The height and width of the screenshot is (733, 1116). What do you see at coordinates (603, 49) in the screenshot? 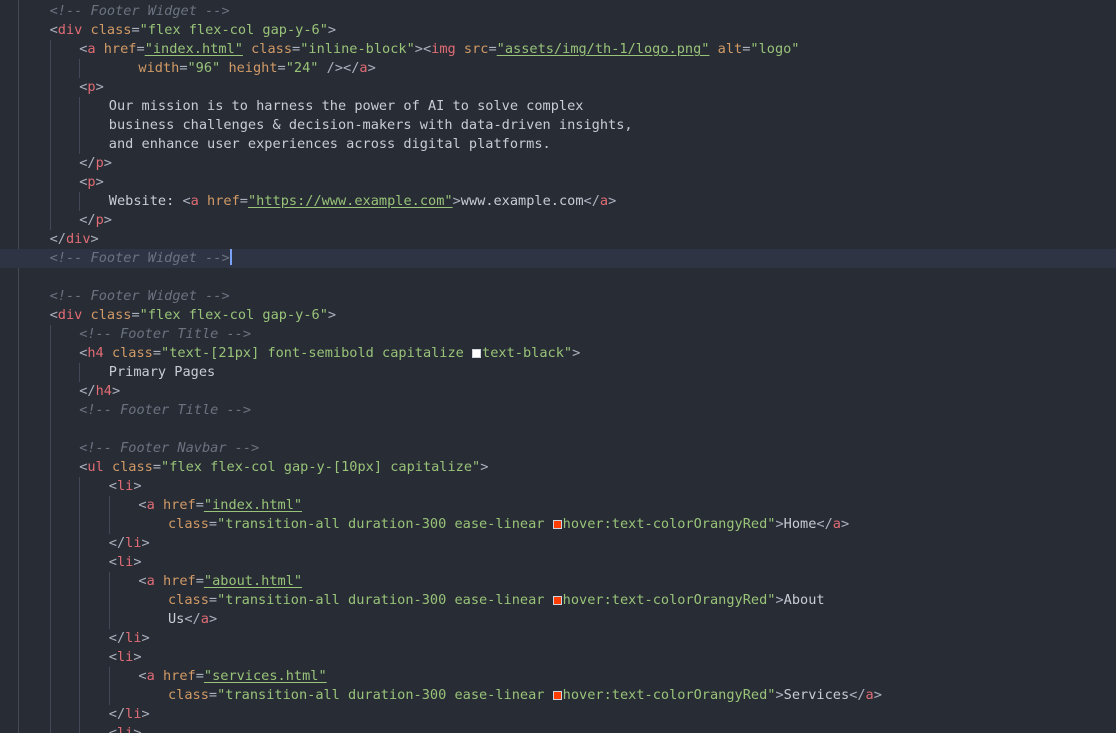
I see `token-str-link: "assets/img/th-1/logo.png"` at bounding box center [603, 49].